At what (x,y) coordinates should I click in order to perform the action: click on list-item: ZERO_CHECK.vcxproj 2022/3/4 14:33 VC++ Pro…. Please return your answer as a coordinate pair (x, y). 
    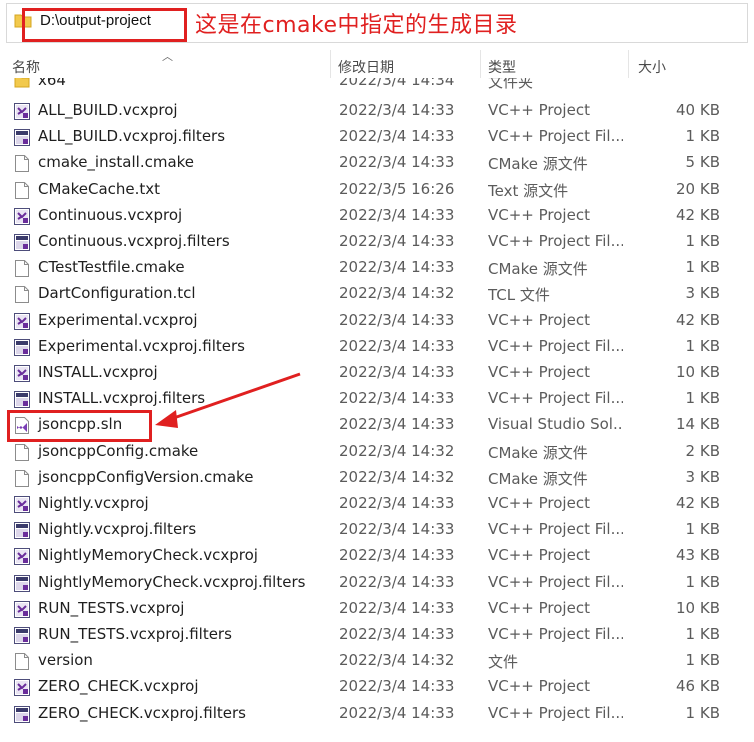
    Looking at the image, I should click on (377, 687).